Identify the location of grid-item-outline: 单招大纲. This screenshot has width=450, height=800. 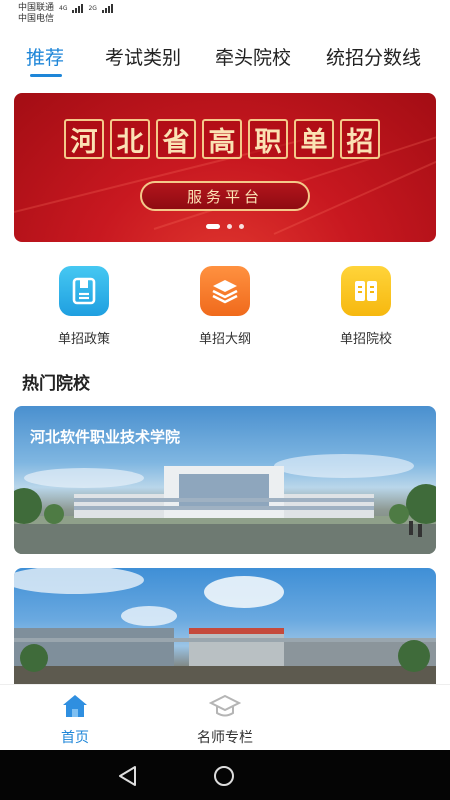
(225, 306).